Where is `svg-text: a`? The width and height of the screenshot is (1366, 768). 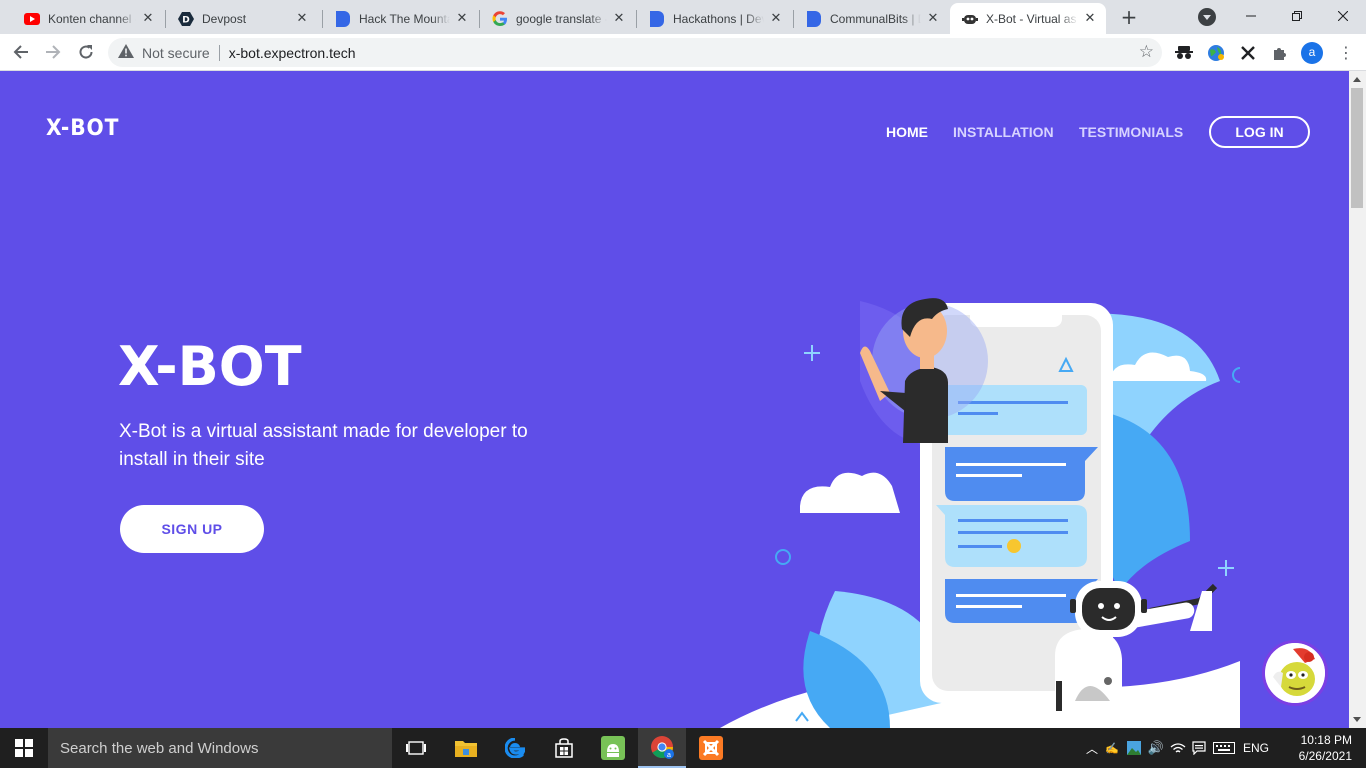 svg-text: a is located at coordinates (669, 755).